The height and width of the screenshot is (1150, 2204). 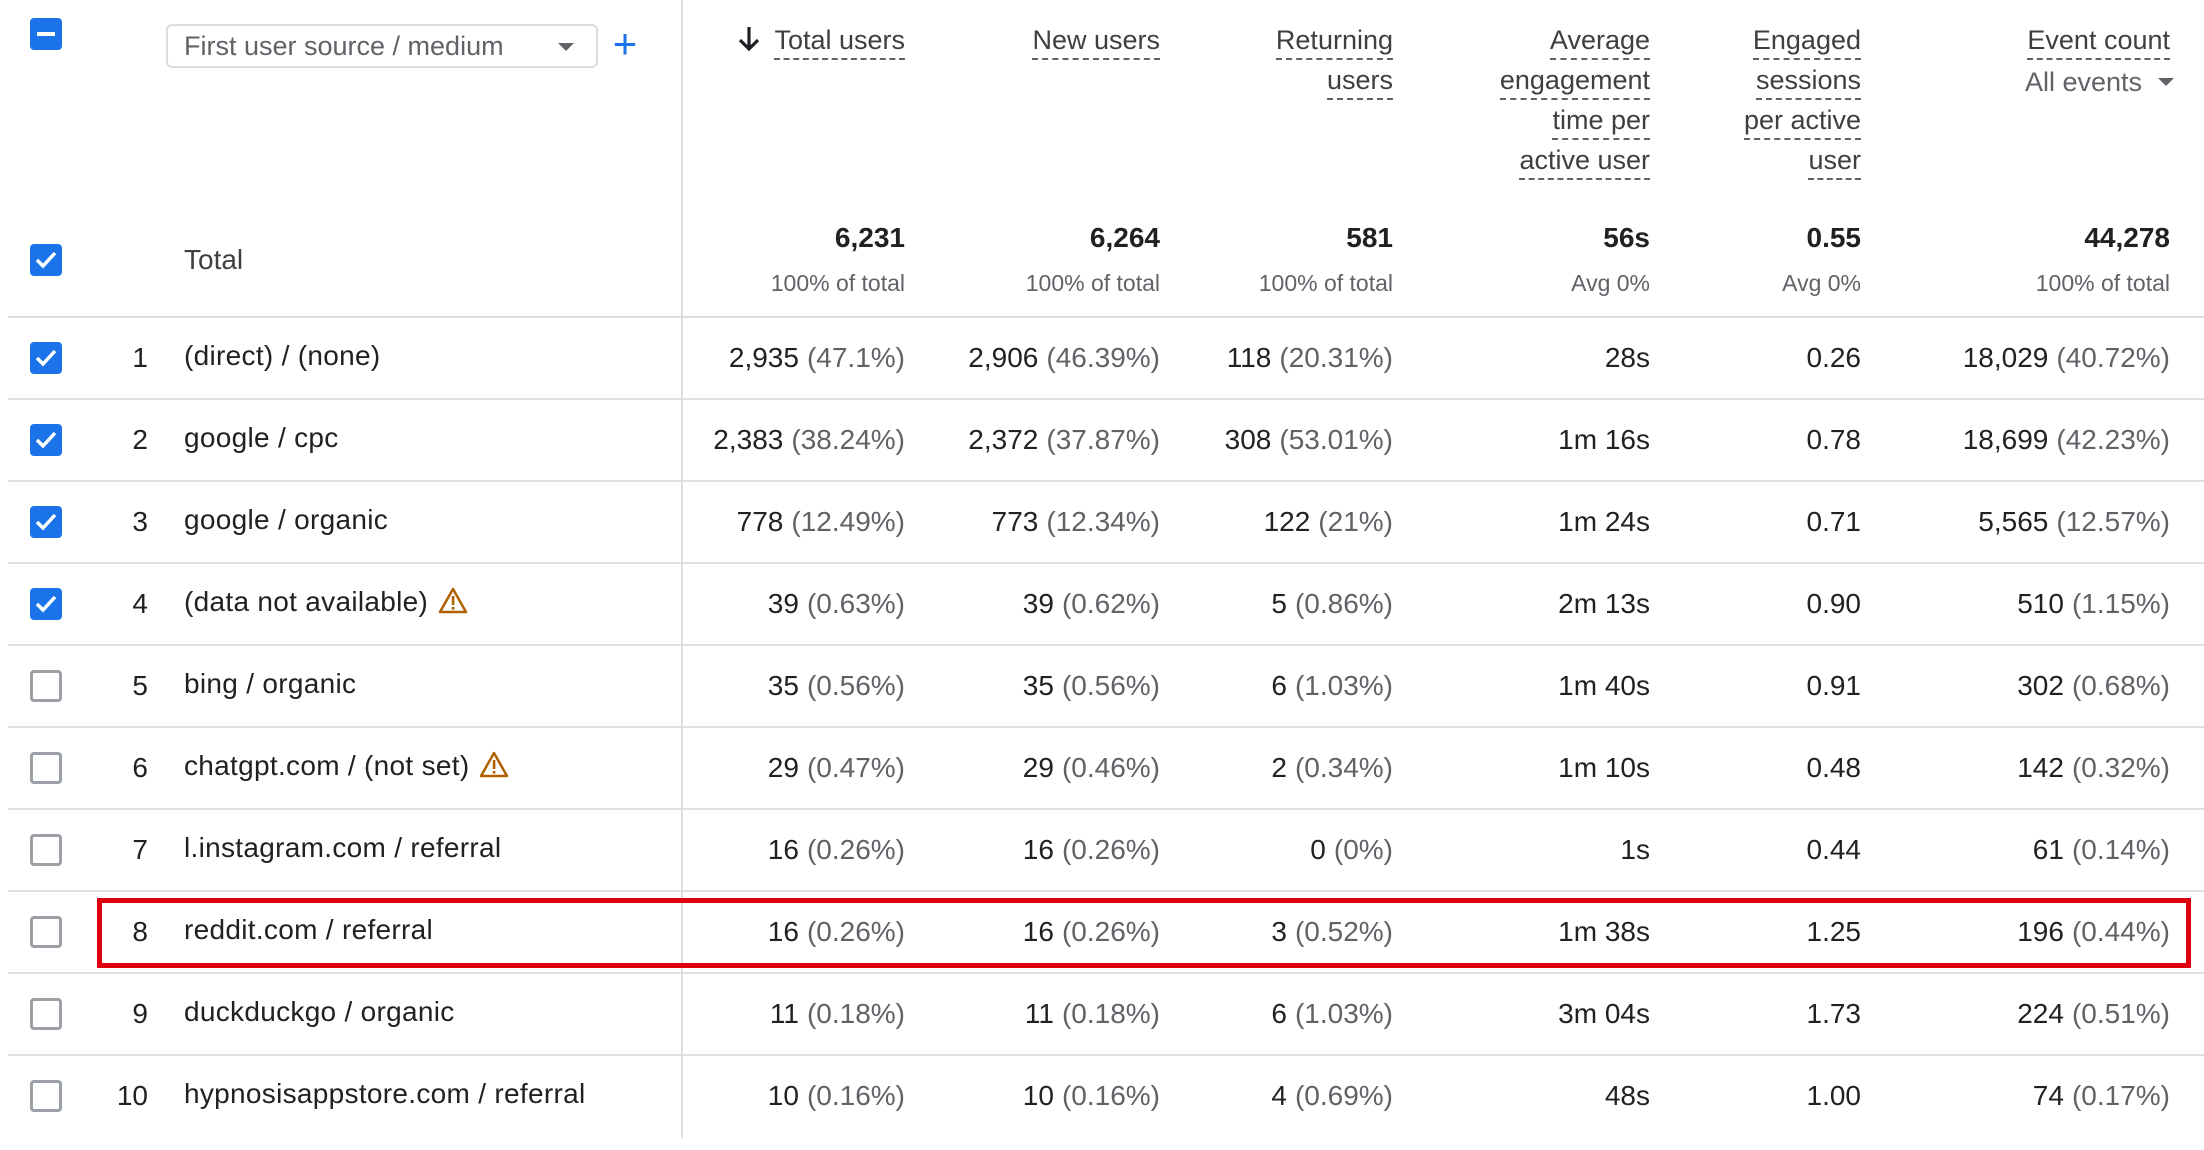 I want to click on total-checkbox, so click(x=46, y=260).